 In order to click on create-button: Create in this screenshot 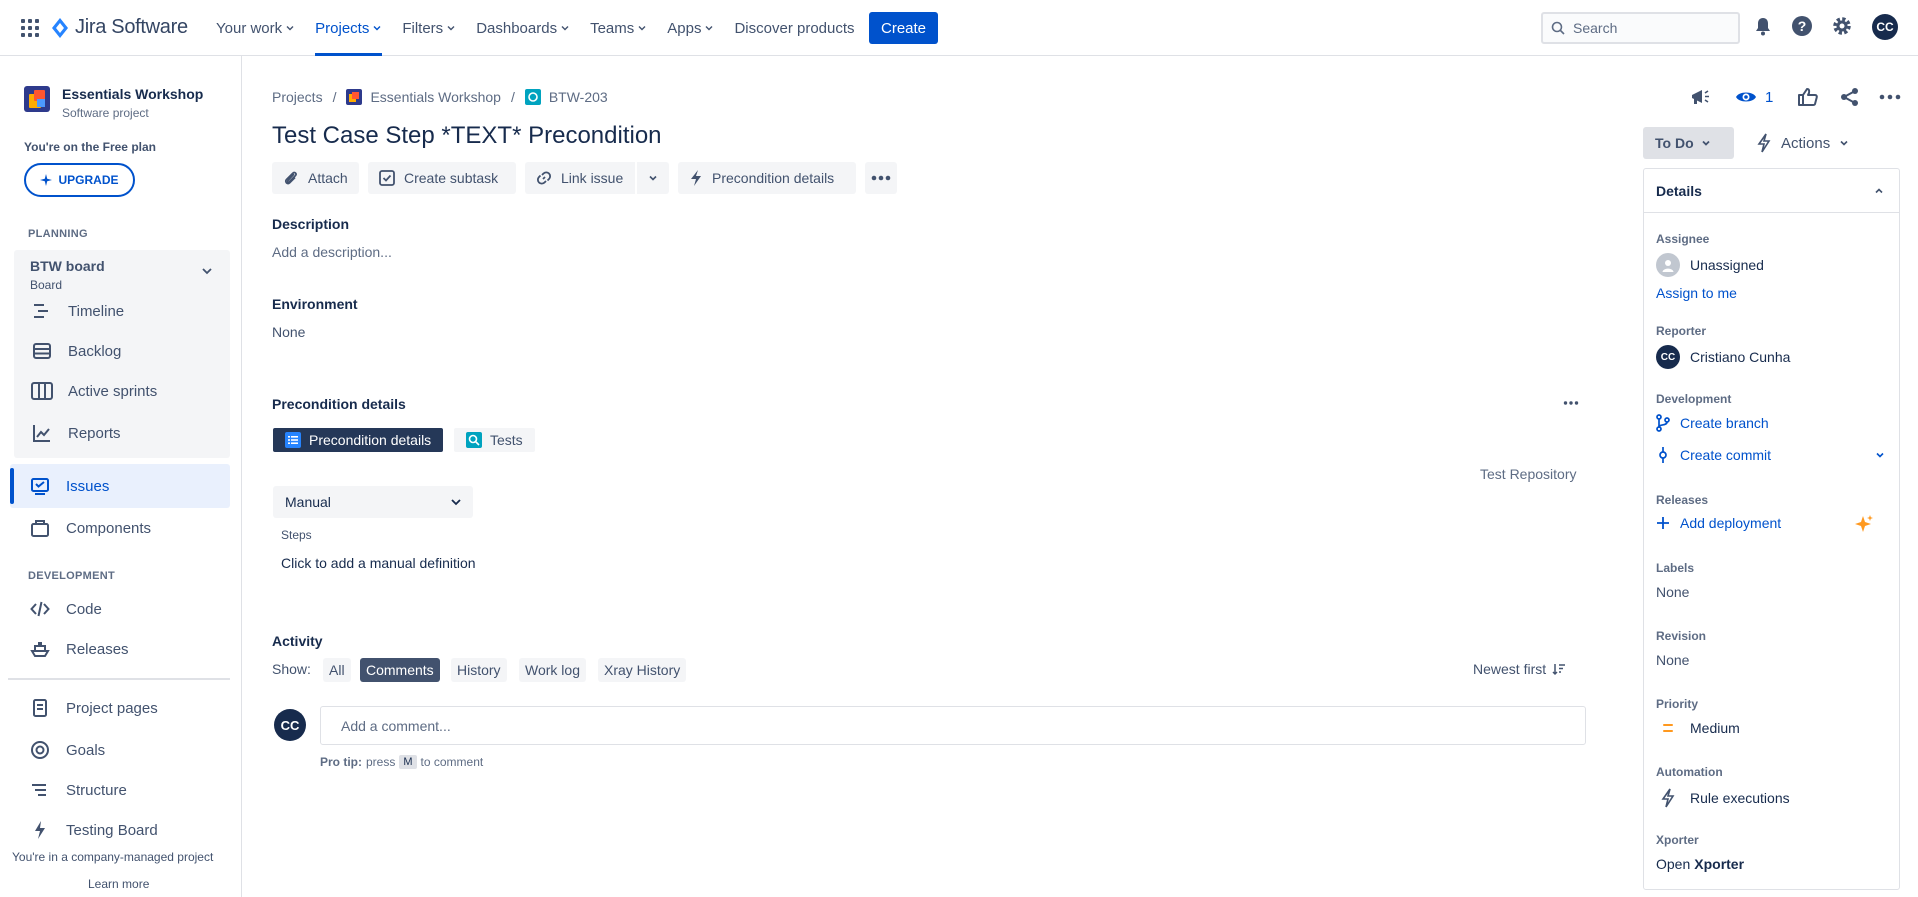, I will do `click(904, 28)`.